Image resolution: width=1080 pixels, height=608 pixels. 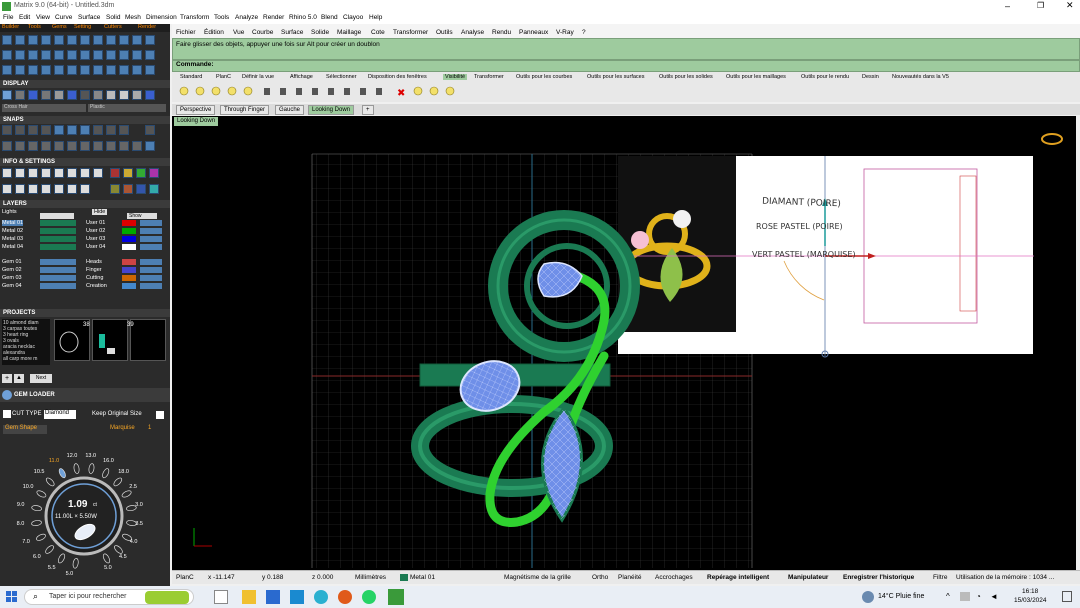 What do you see at coordinates (126, 223) in the screenshot?
I see `layer-right-row-1: User 01` at bounding box center [126, 223].